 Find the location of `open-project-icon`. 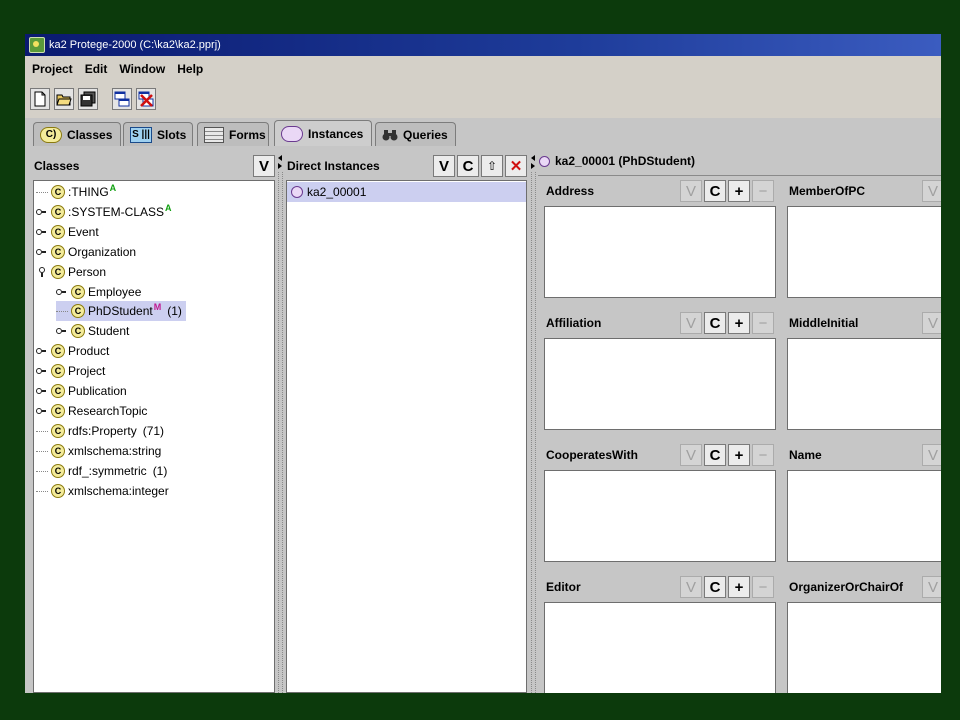

open-project-icon is located at coordinates (64, 100).